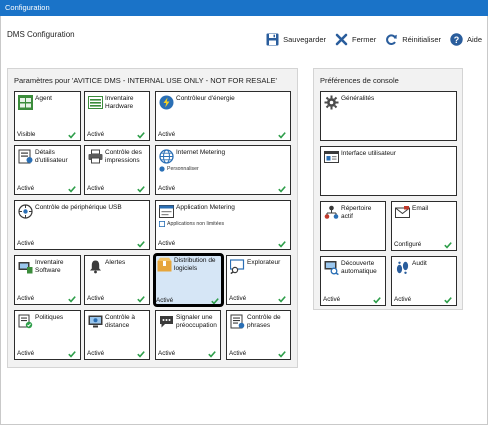  What do you see at coordinates (117, 335) in the screenshot?
I see `tile-remote-control: Contrôle à distance Activé` at bounding box center [117, 335].